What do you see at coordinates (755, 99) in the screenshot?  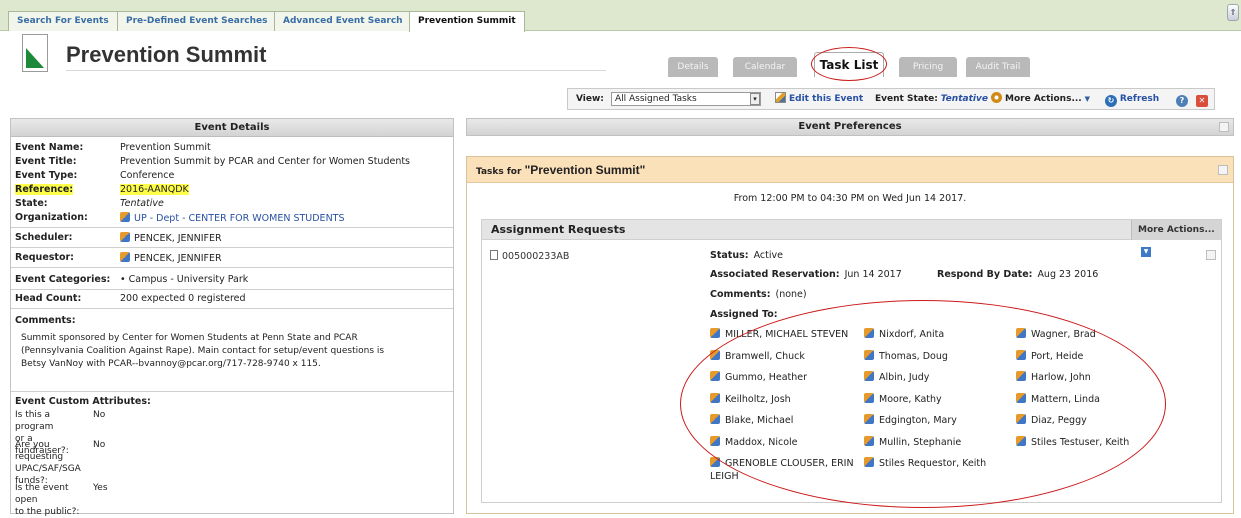 I see `chevron-down-icon: ▾` at bounding box center [755, 99].